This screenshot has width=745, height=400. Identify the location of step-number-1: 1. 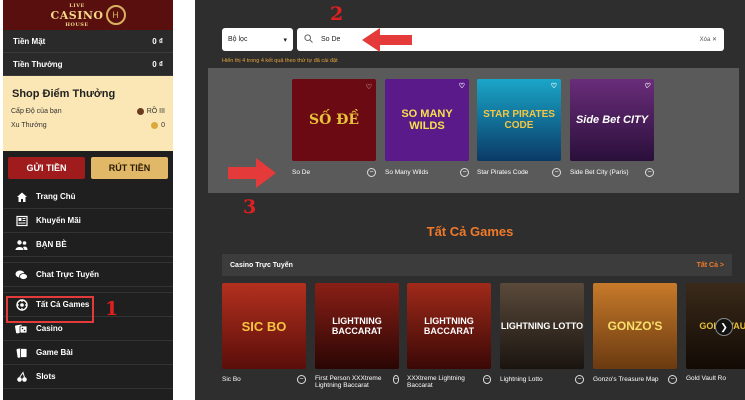
(112, 309).